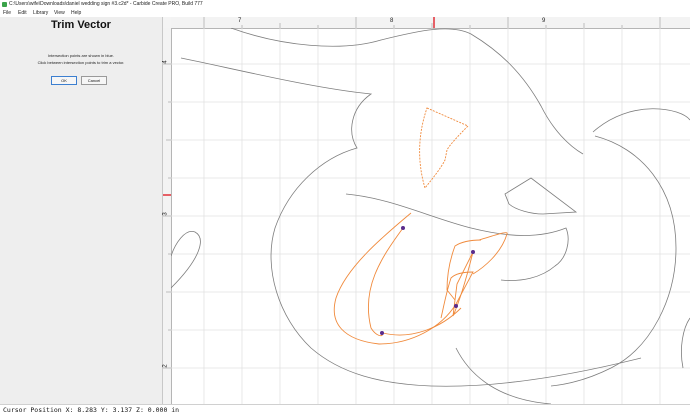 The height and width of the screenshot is (415, 690). What do you see at coordinates (240, 21) in the screenshot?
I see `ruler-label-7: 7` at bounding box center [240, 21].